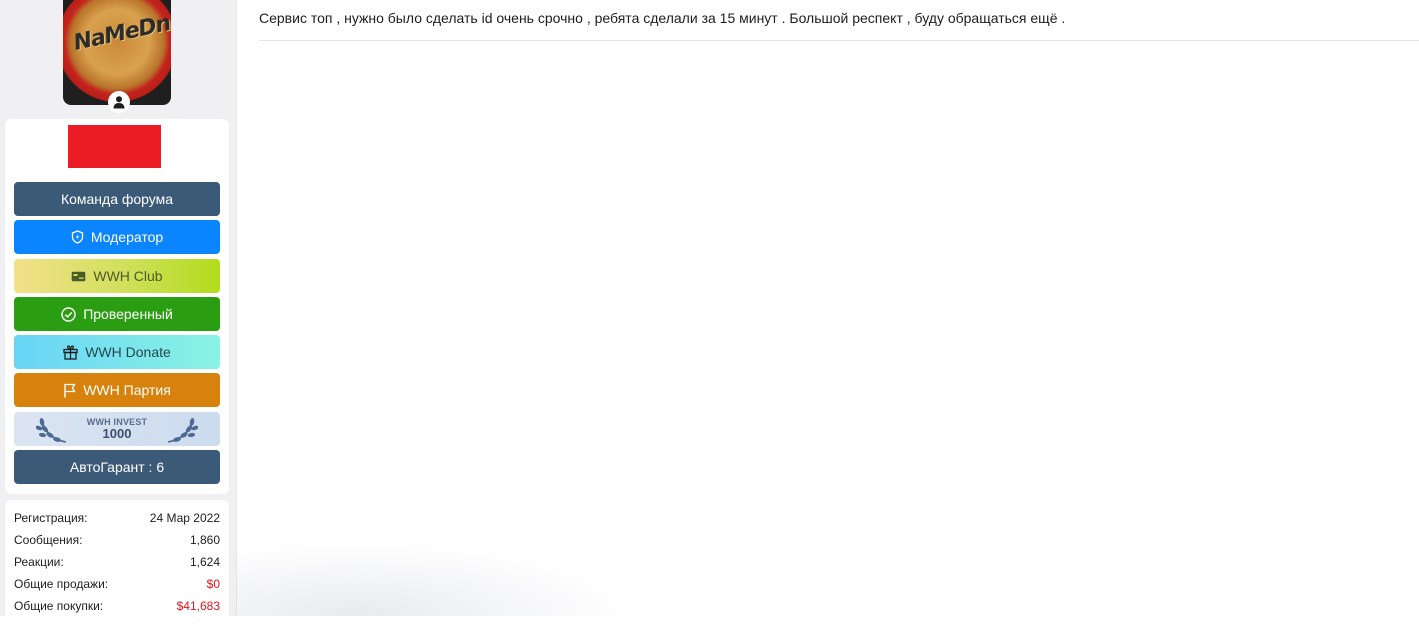 This screenshot has height=630, width=1419. What do you see at coordinates (119, 102) in the screenshot?
I see `user-status-icon` at bounding box center [119, 102].